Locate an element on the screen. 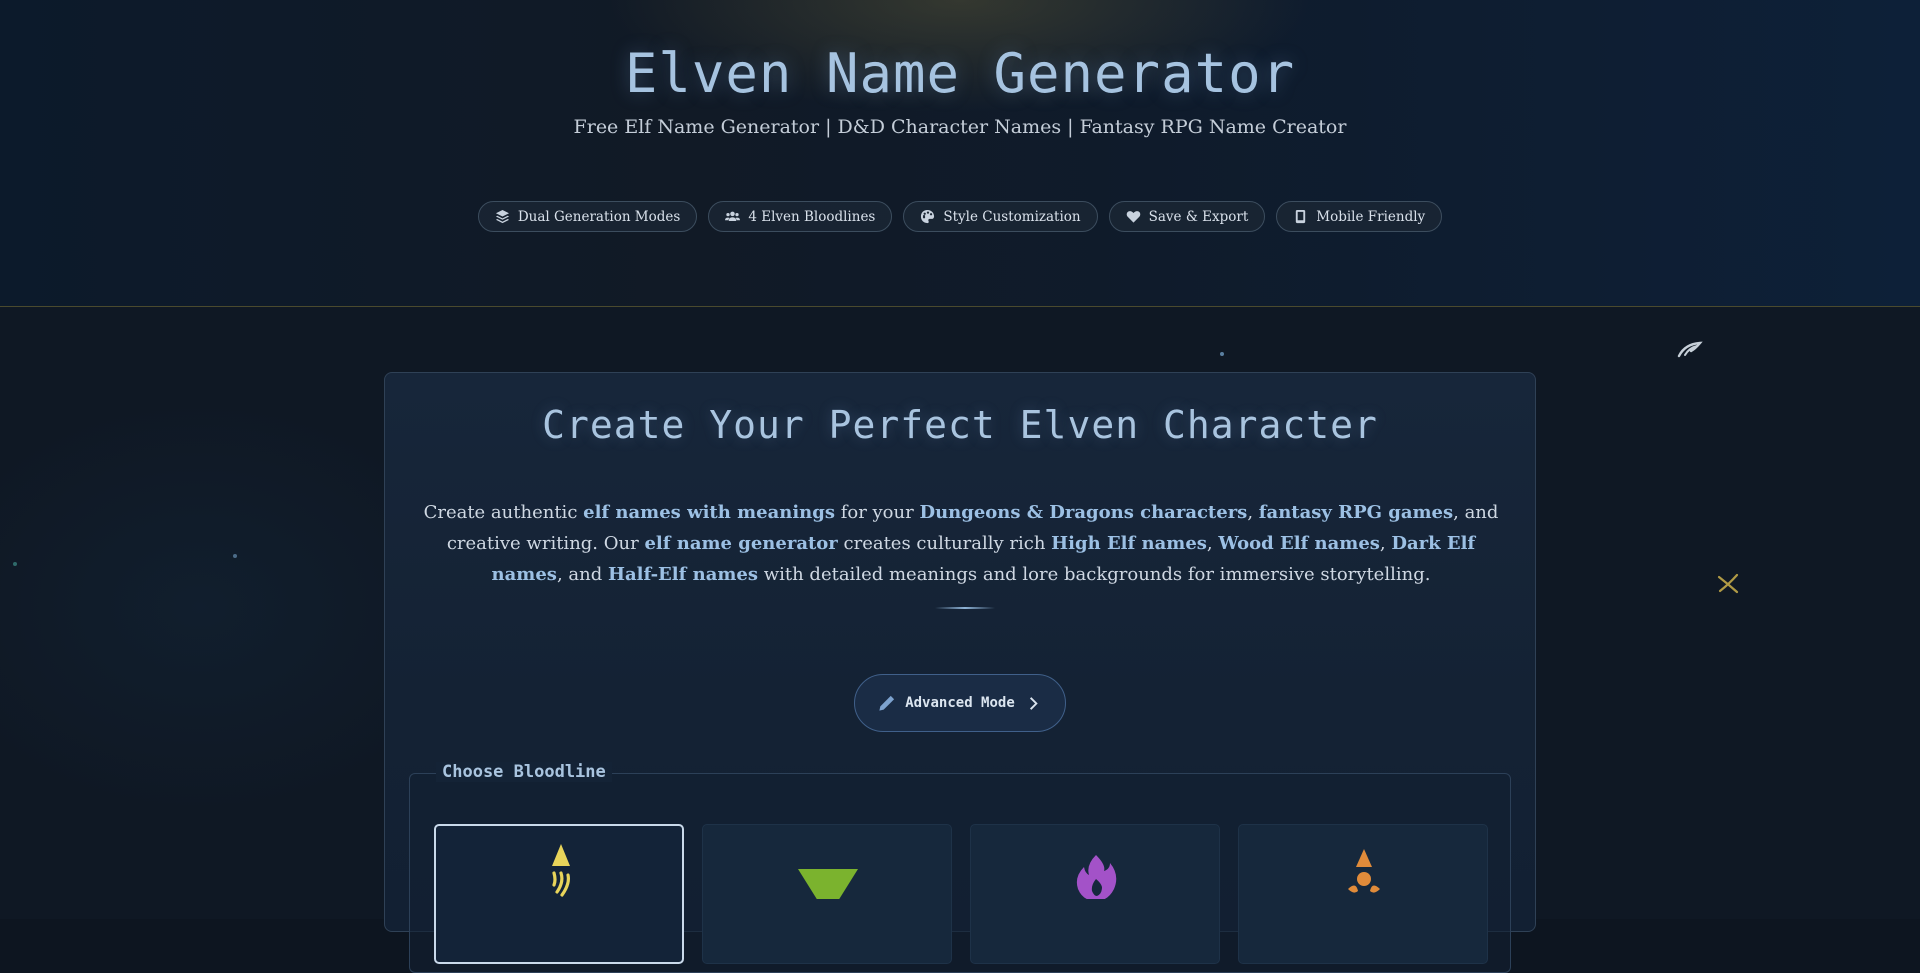 This screenshot has height=973, width=1920. bloodline-option-dark-elf is located at coordinates (1095, 894).